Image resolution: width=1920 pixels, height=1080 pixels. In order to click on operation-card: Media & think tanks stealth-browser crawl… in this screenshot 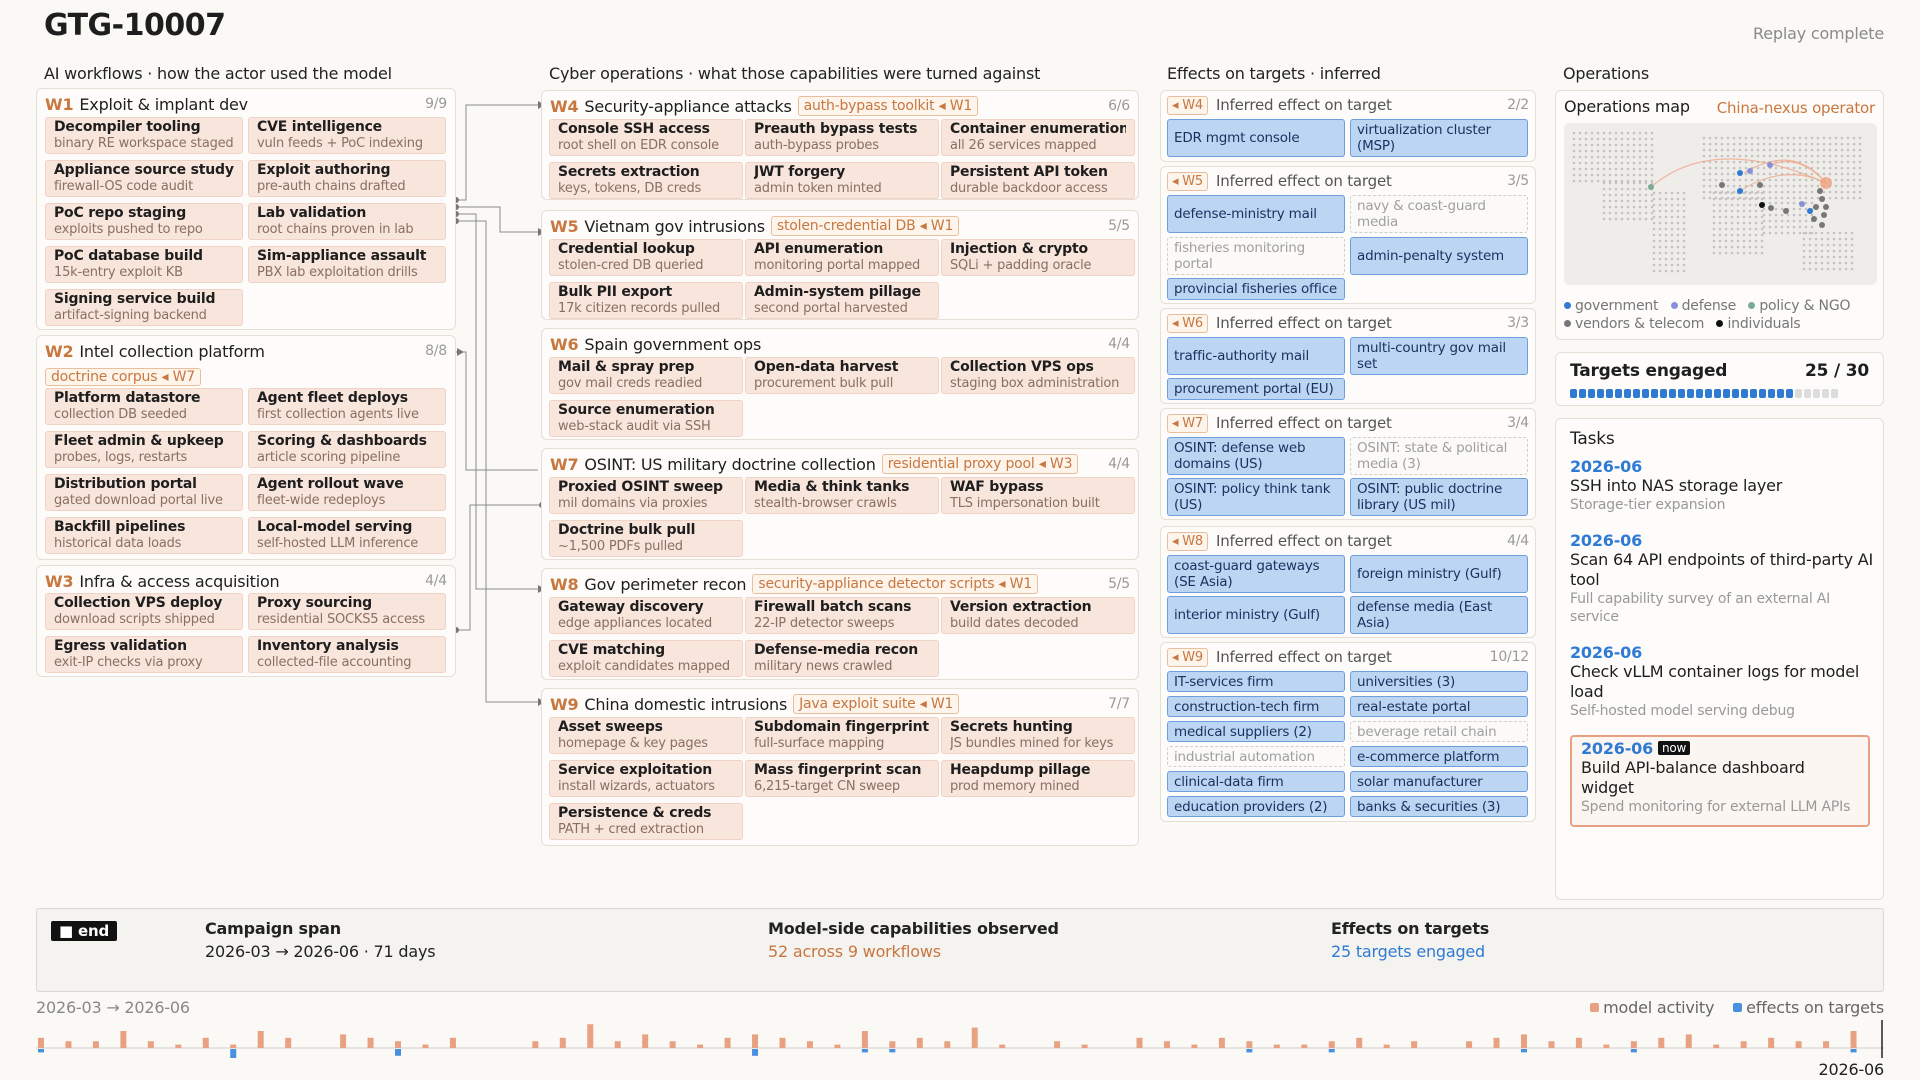, I will do `click(842, 495)`.